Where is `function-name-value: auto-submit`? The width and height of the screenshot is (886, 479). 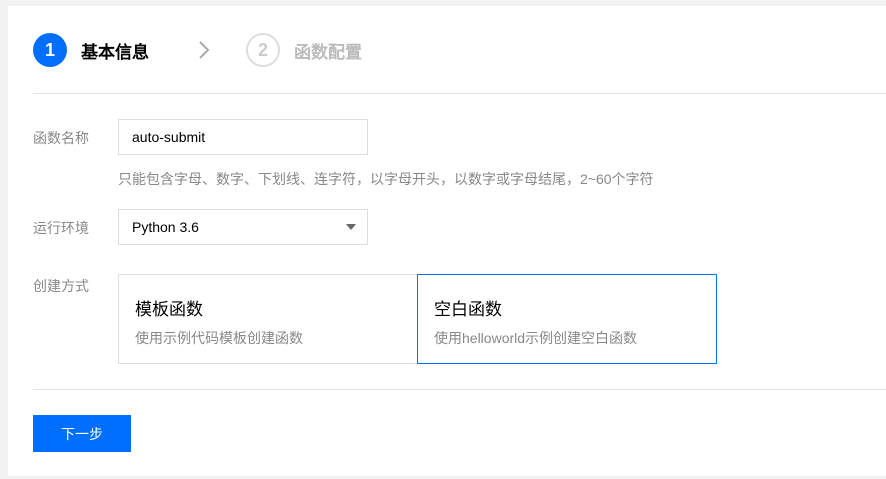 function-name-value: auto-submit is located at coordinates (169, 137).